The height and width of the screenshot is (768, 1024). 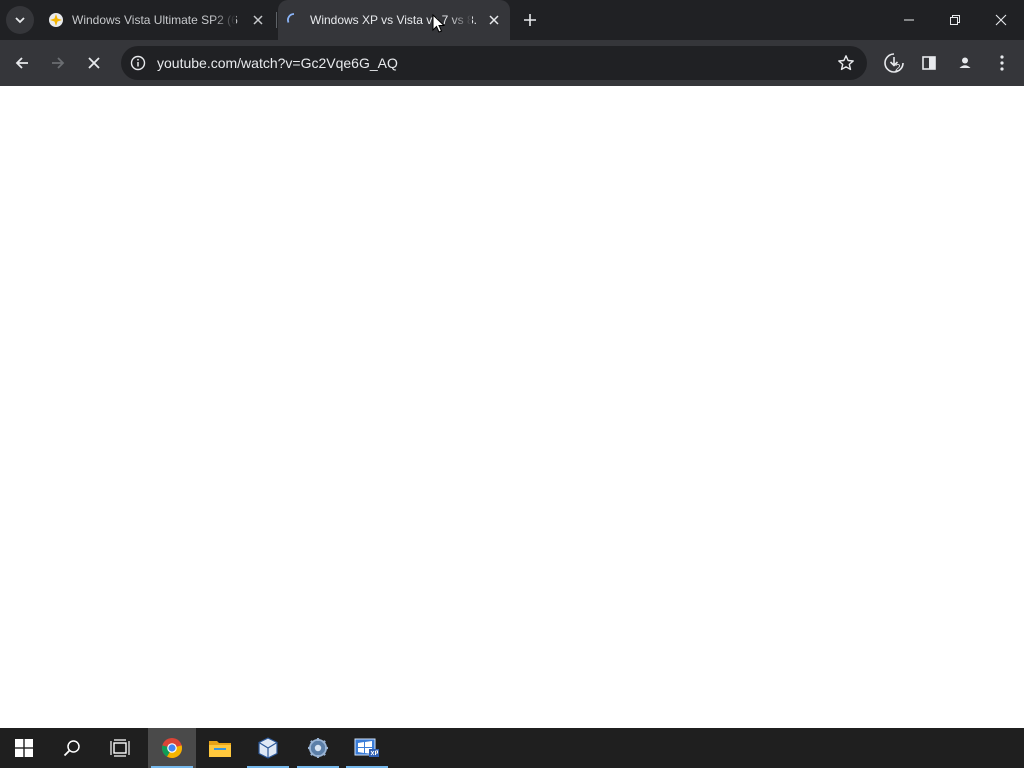 I want to click on start-icon, so click(x=24, y=748).